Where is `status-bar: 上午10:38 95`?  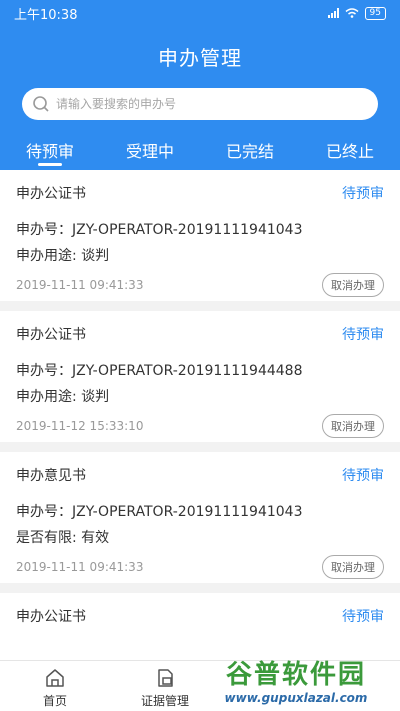
status-bar: 上午10:38 95 is located at coordinates (200, 13).